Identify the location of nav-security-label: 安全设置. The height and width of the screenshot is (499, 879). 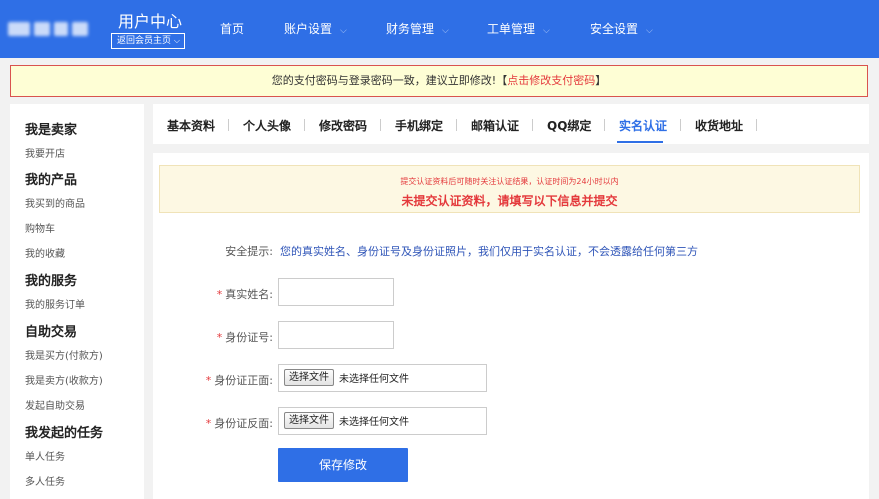
(614, 29).